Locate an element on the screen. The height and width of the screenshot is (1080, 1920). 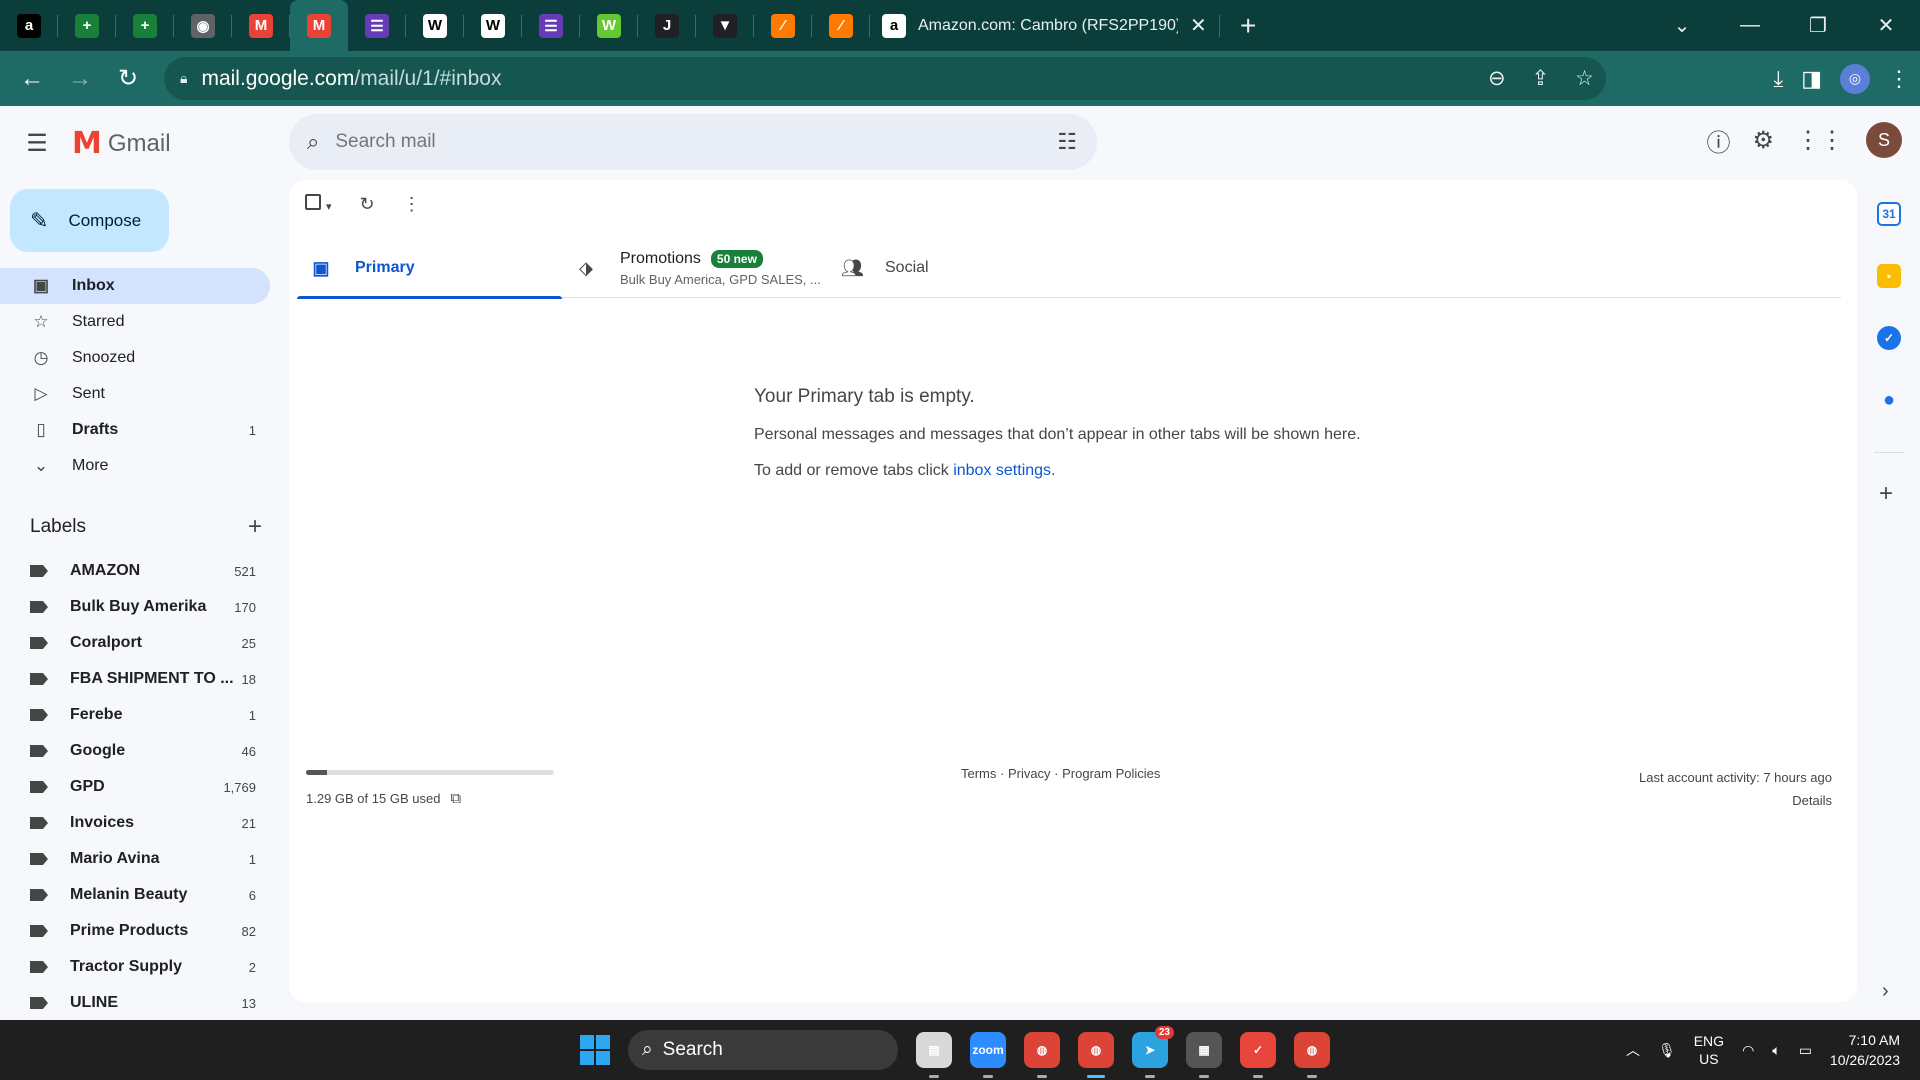
label-item: Tractor Supply 2 is located at coordinates (135, 967).